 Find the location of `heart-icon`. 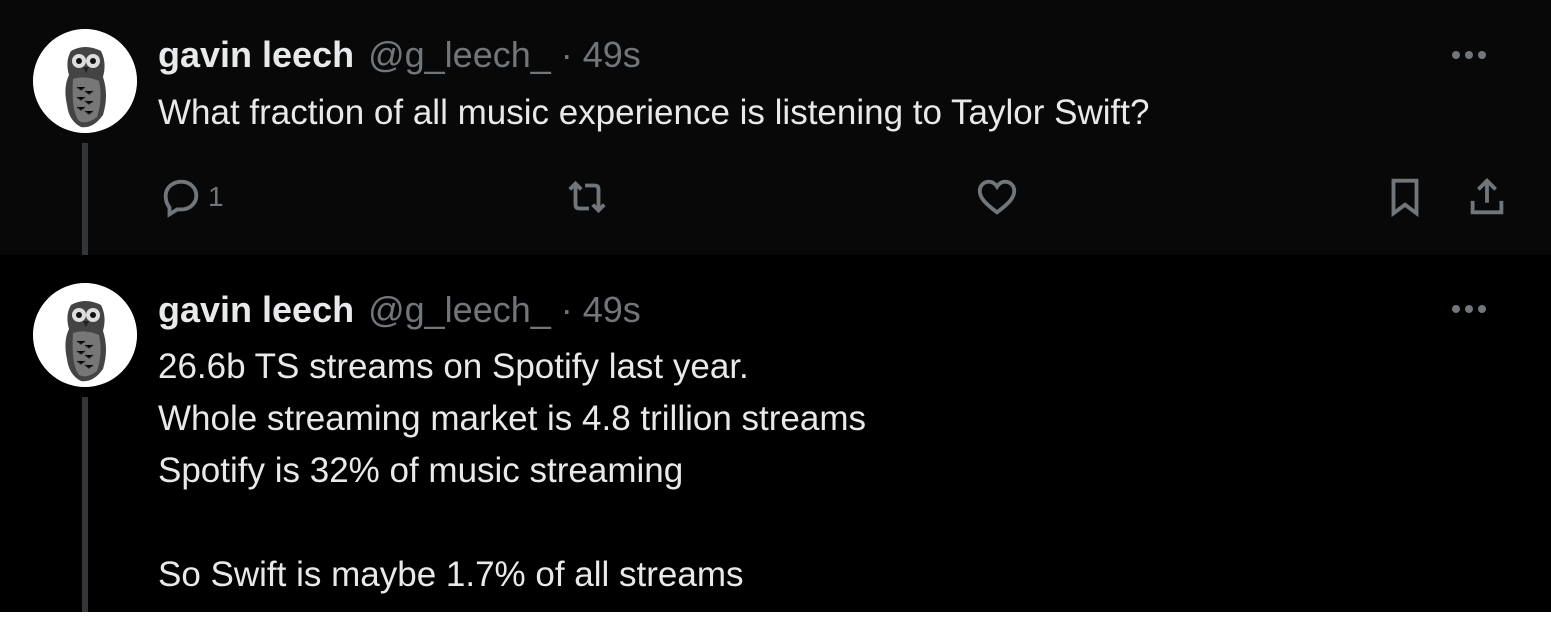

heart-icon is located at coordinates (997, 197).